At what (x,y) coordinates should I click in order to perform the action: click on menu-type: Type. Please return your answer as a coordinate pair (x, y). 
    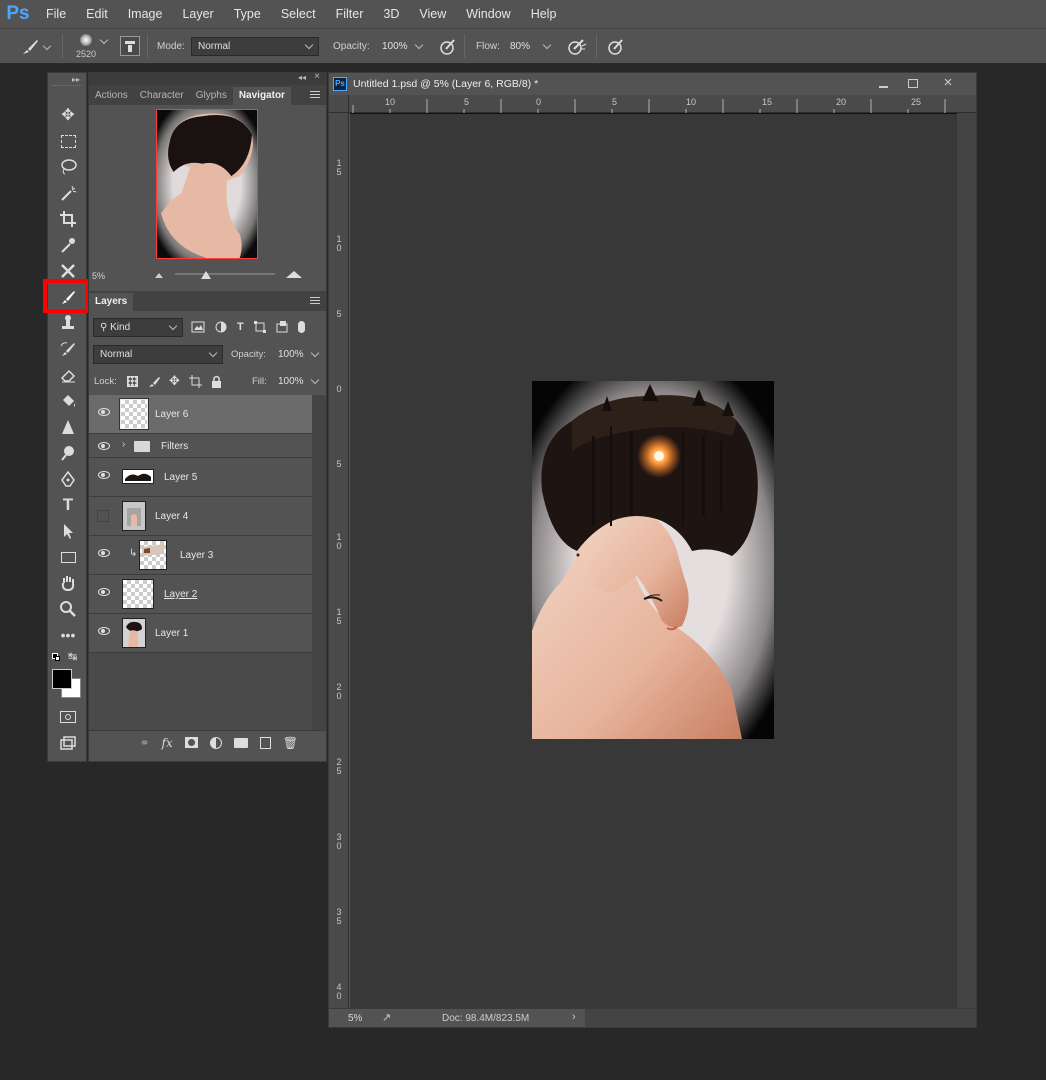
    Looking at the image, I should click on (247, 14).